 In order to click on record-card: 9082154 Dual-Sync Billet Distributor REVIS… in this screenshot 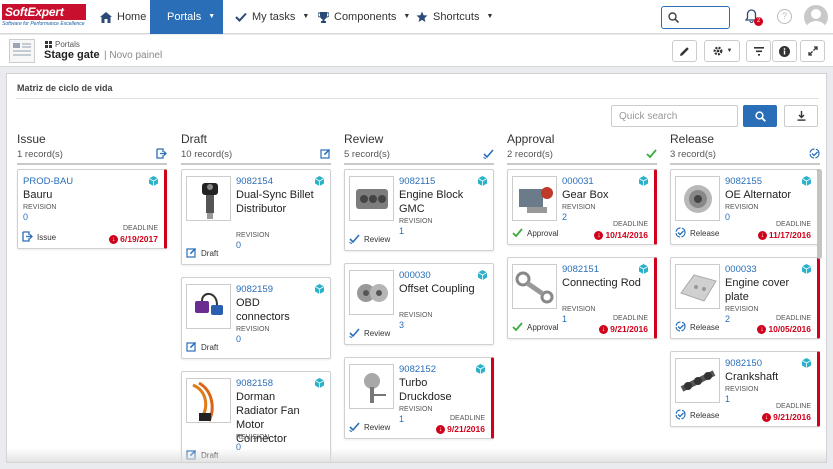, I will do `click(256, 217)`.